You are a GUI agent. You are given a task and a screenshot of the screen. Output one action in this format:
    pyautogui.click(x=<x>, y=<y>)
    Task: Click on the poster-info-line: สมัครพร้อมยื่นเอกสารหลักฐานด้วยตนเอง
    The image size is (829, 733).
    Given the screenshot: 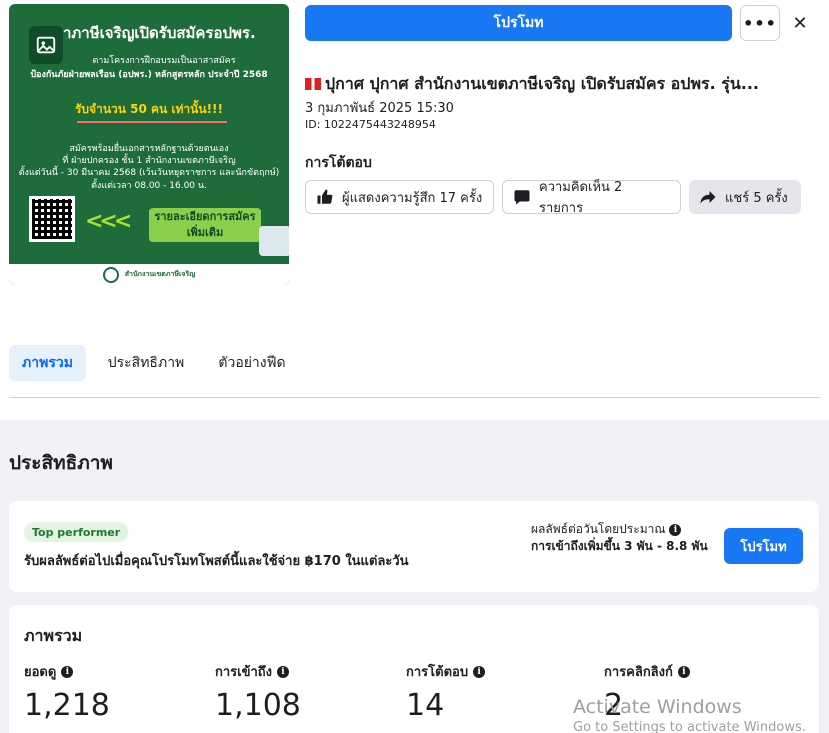 What is the action you would take?
    pyautogui.click(x=149, y=149)
    